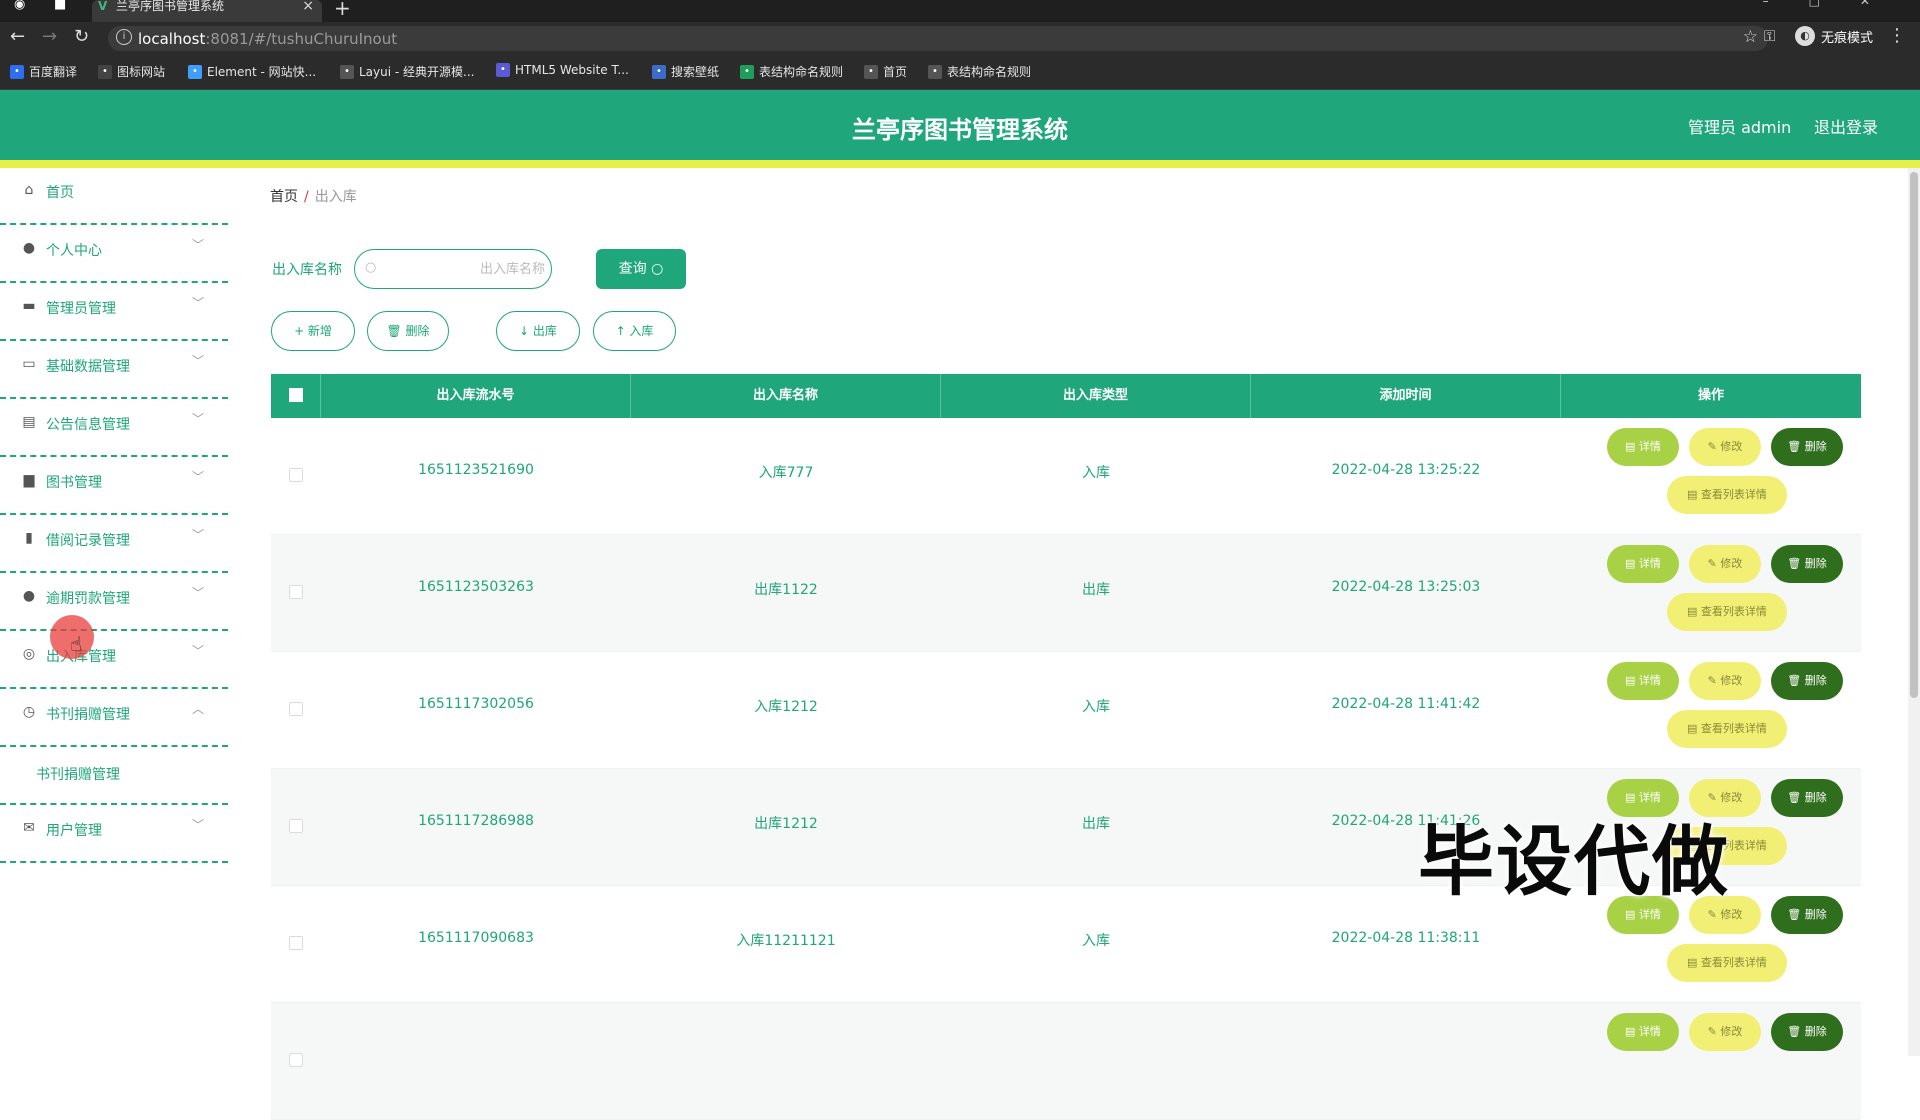  I want to click on add-button: + 新增, so click(313, 331).